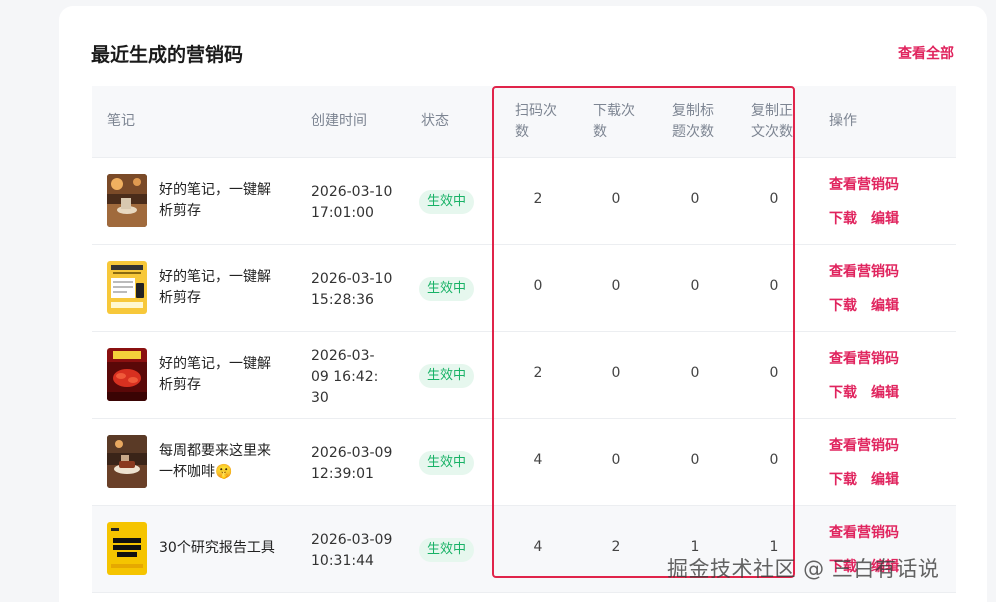  Describe the element at coordinates (127, 374) in the screenshot. I see `note-thumbnail-red-crayfish-poster` at that location.